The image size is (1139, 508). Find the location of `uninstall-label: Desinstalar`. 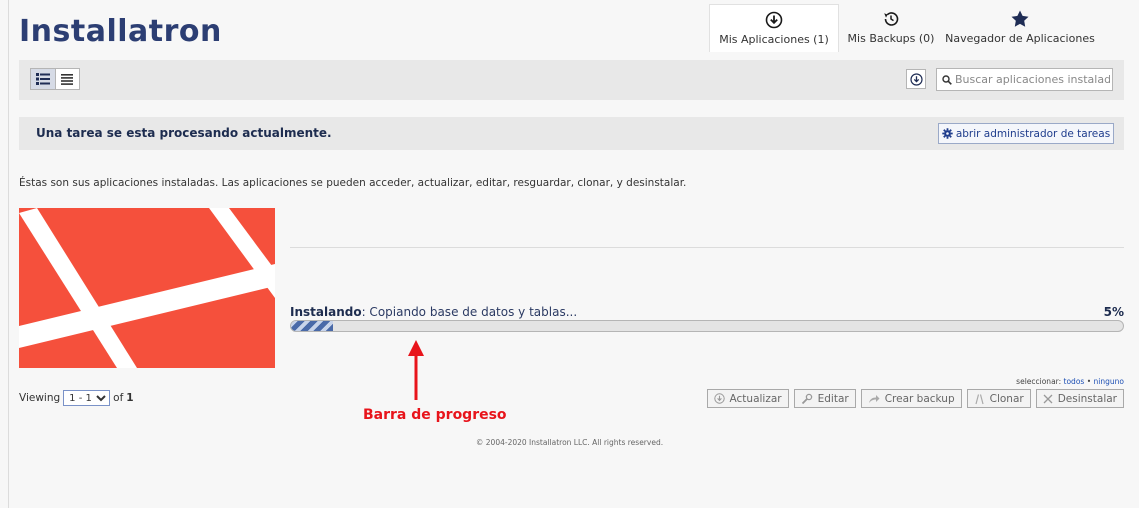

uninstall-label: Desinstalar is located at coordinates (1087, 398).